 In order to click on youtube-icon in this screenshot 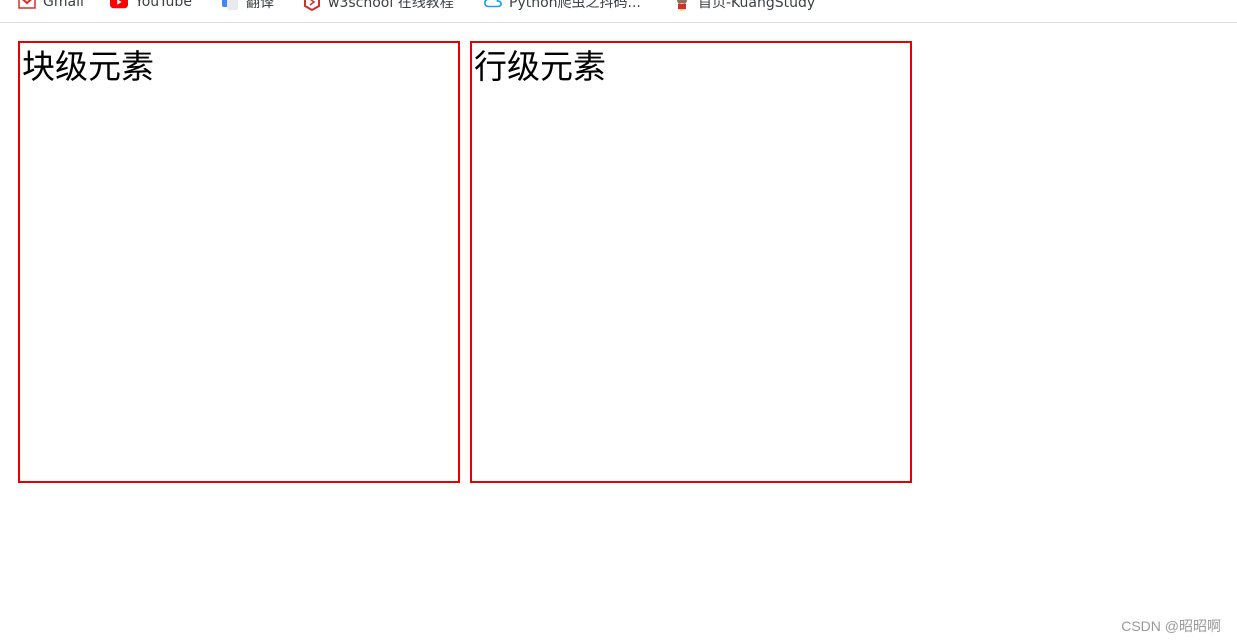, I will do `click(119, 5)`.